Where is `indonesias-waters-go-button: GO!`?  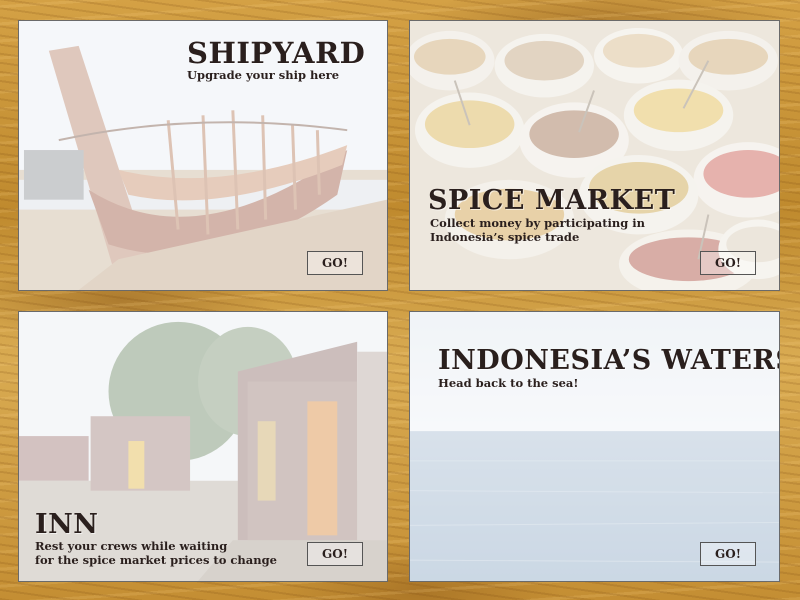 indonesias-waters-go-button: GO! is located at coordinates (728, 554).